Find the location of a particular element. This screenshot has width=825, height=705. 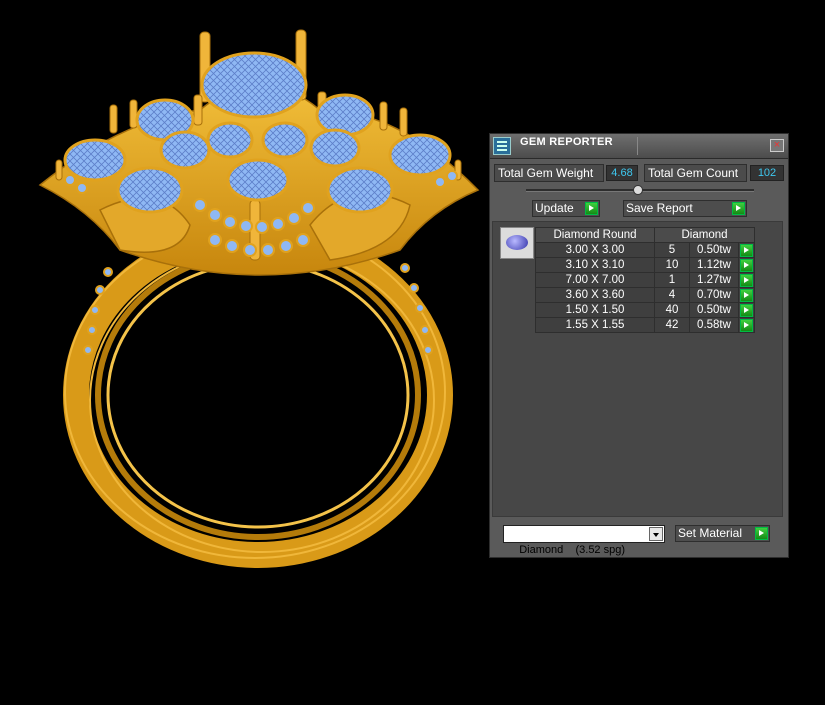

diamond-round-thumbnail is located at coordinates (517, 243).